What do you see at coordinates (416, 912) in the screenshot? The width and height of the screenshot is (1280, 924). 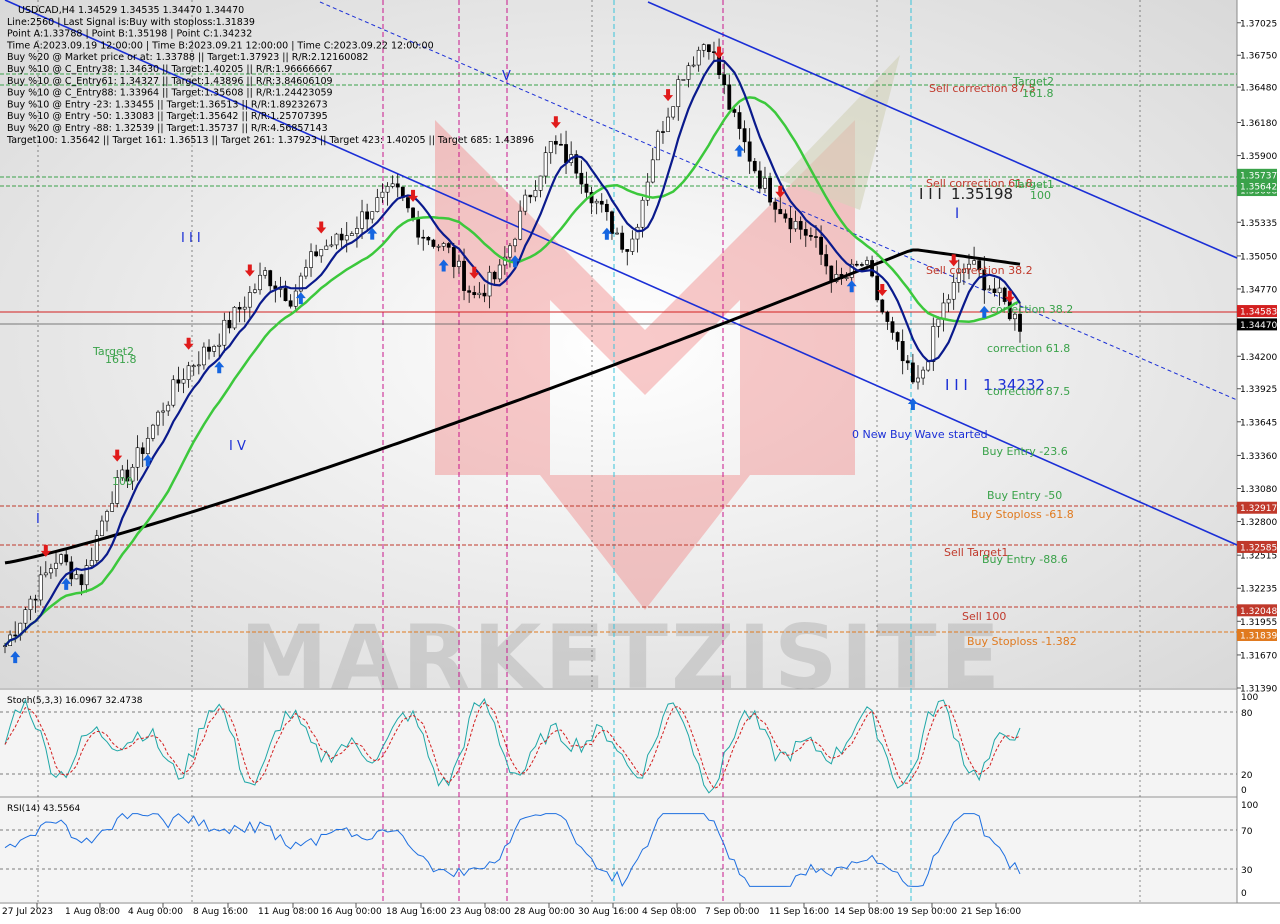 I see `time-tick-label: 18 Aug 16:00` at bounding box center [416, 912].